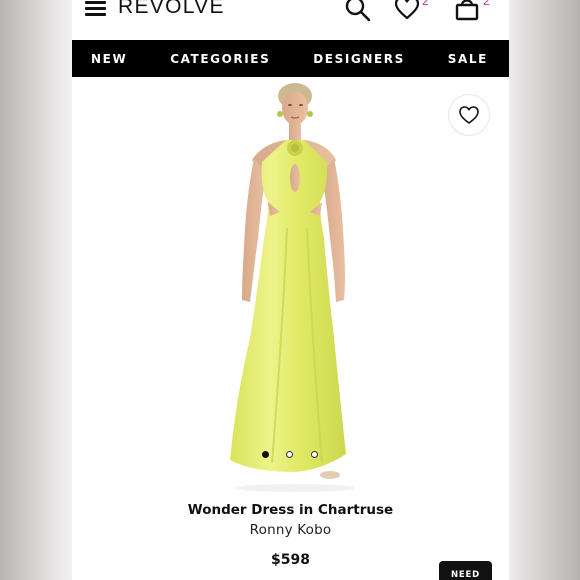 The image size is (580, 580). Describe the element at coordinates (486, 4) in the screenshot. I see `bag-count-badge: 2` at that location.